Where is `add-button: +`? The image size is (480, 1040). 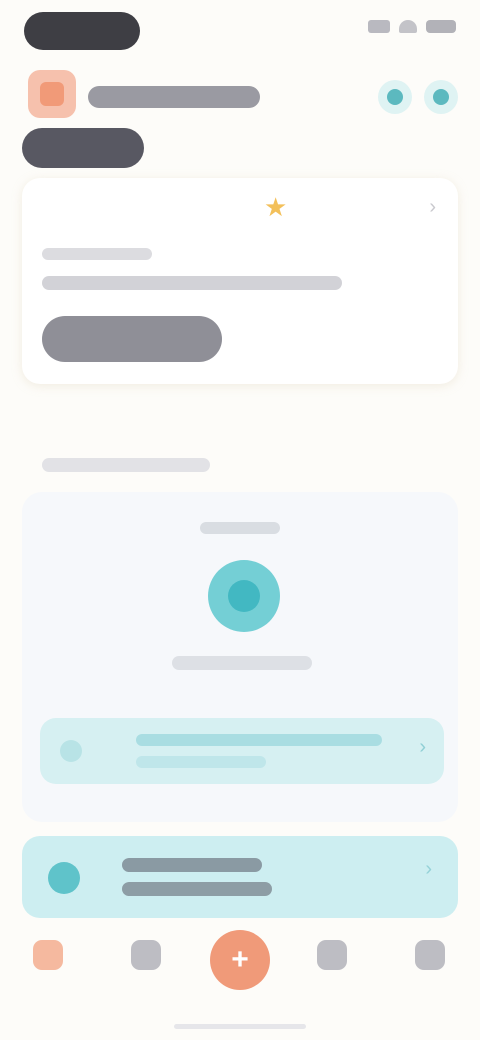 add-button: + is located at coordinates (240, 960).